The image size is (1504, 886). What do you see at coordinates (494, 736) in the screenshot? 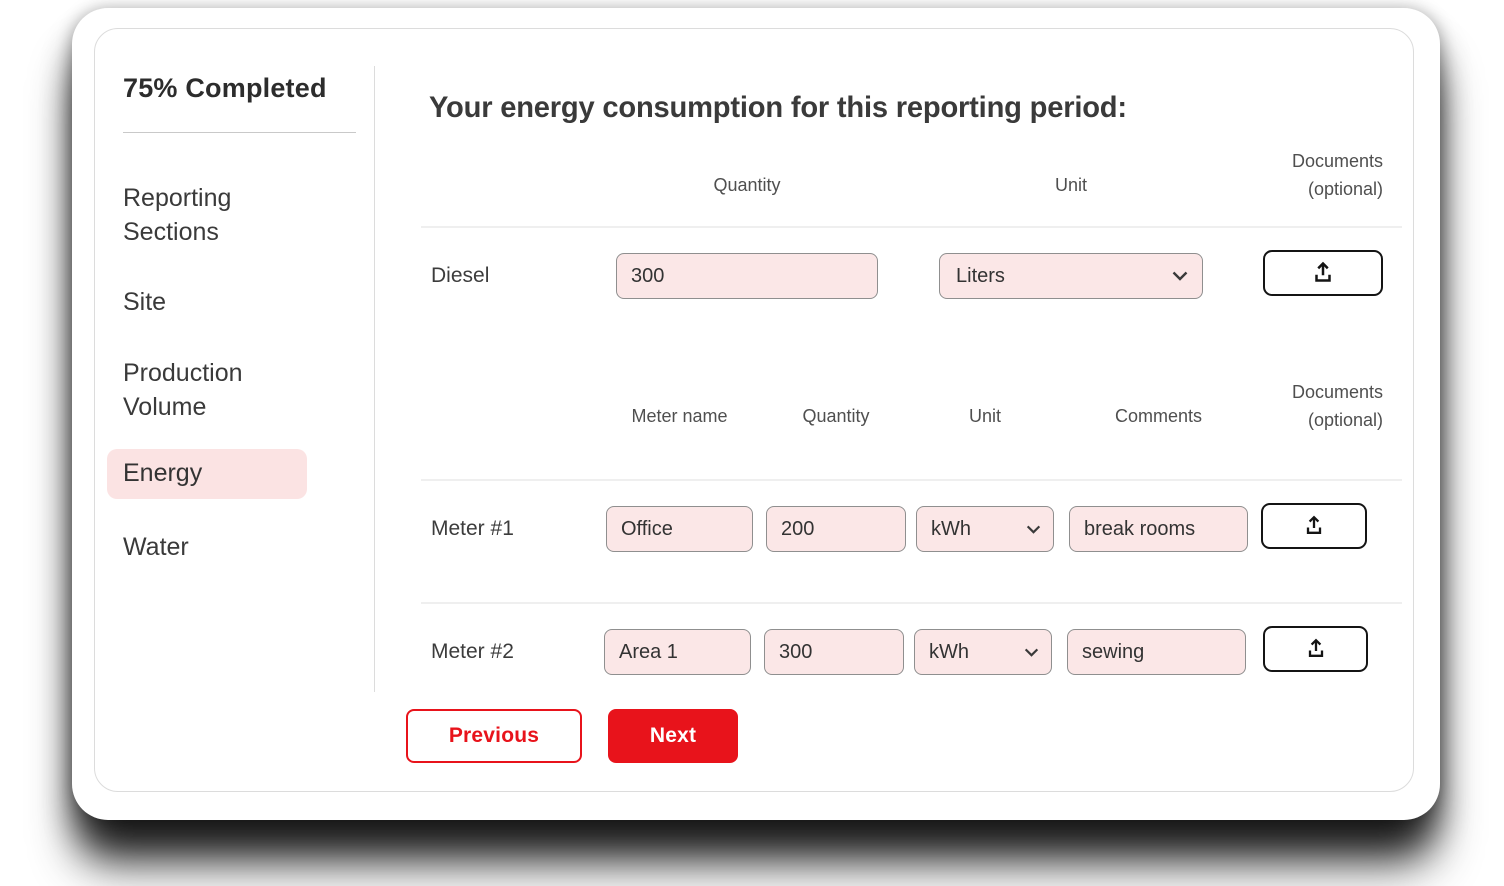
I see `previous-button: Previous` at bounding box center [494, 736].